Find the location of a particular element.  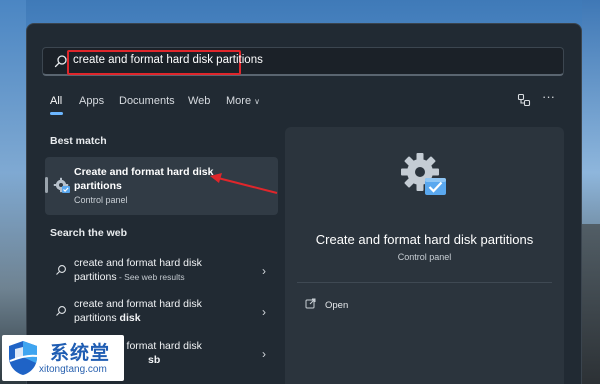

watermark-url: xitongtang.com is located at coordinates (73, 369).